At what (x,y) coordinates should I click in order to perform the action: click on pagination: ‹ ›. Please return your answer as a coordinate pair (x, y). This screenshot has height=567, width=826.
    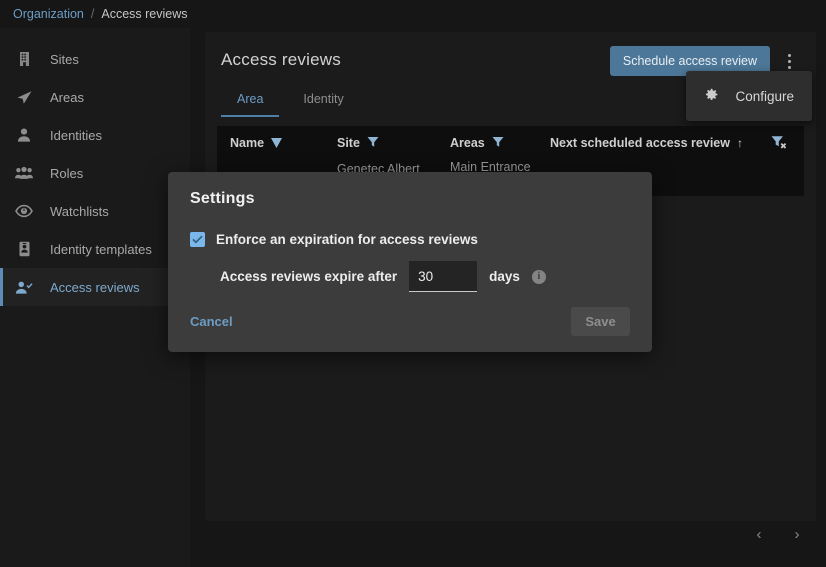
    Looking at the image, I should click on (778, 534).